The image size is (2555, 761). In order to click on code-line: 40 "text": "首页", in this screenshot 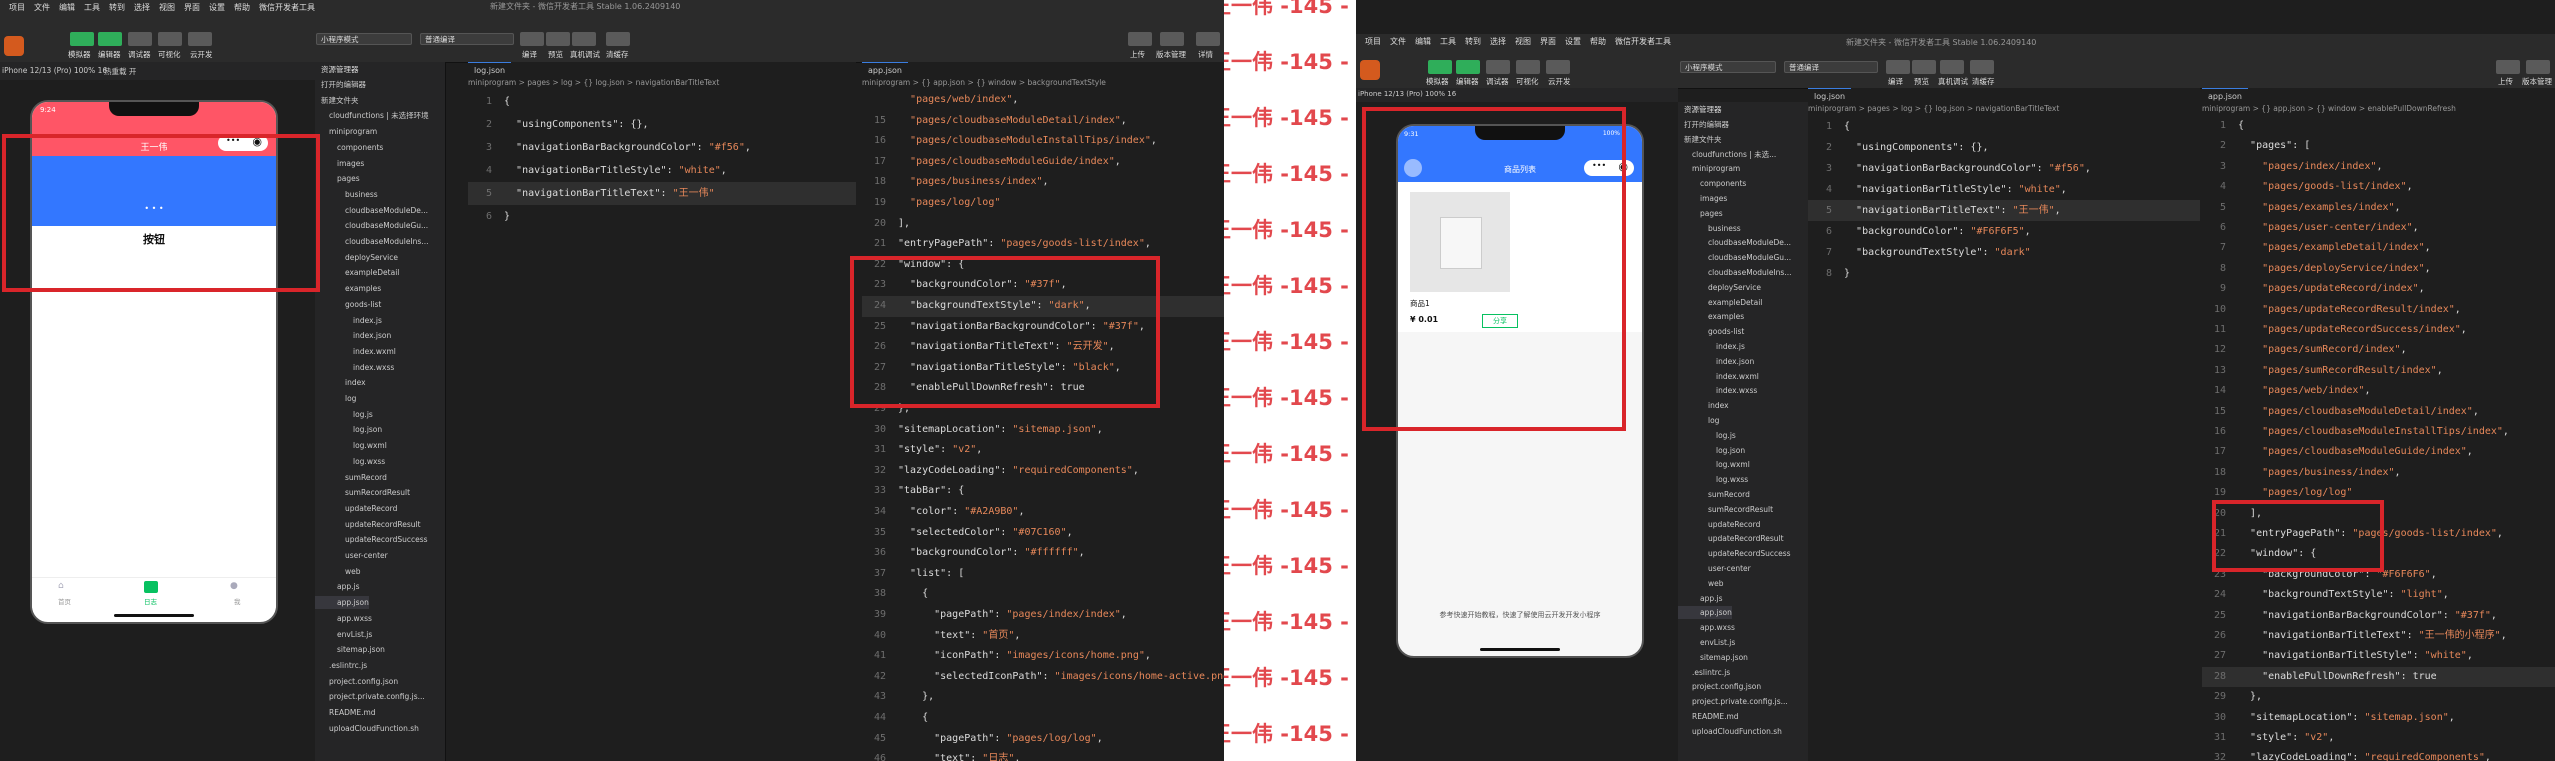, I will do `click(1043, 636)`.